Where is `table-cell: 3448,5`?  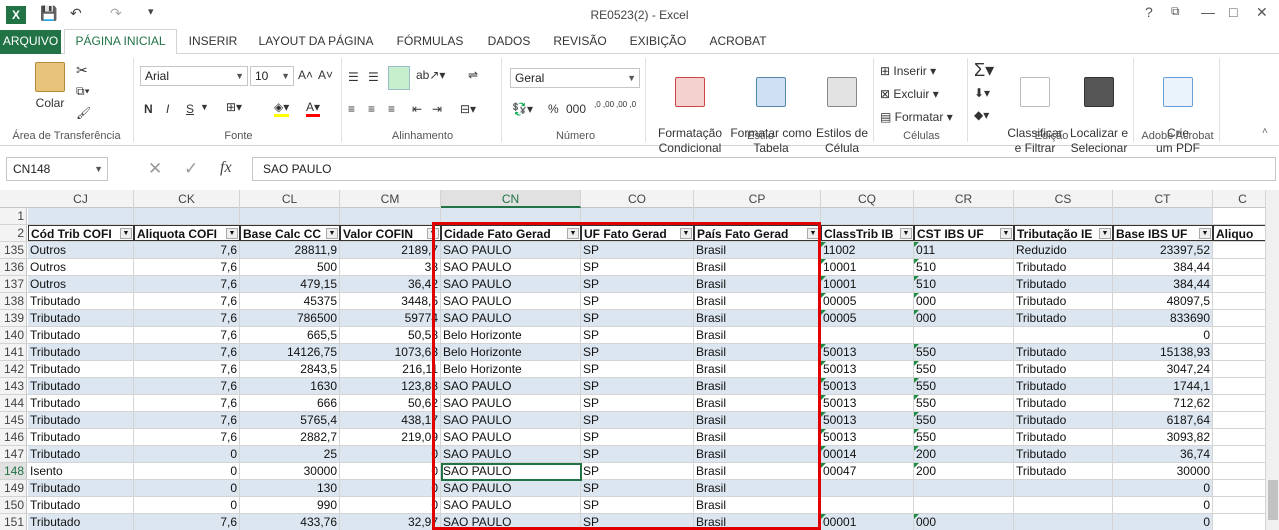 table-cell: 3448,5 is located at coordinates (390, 301).